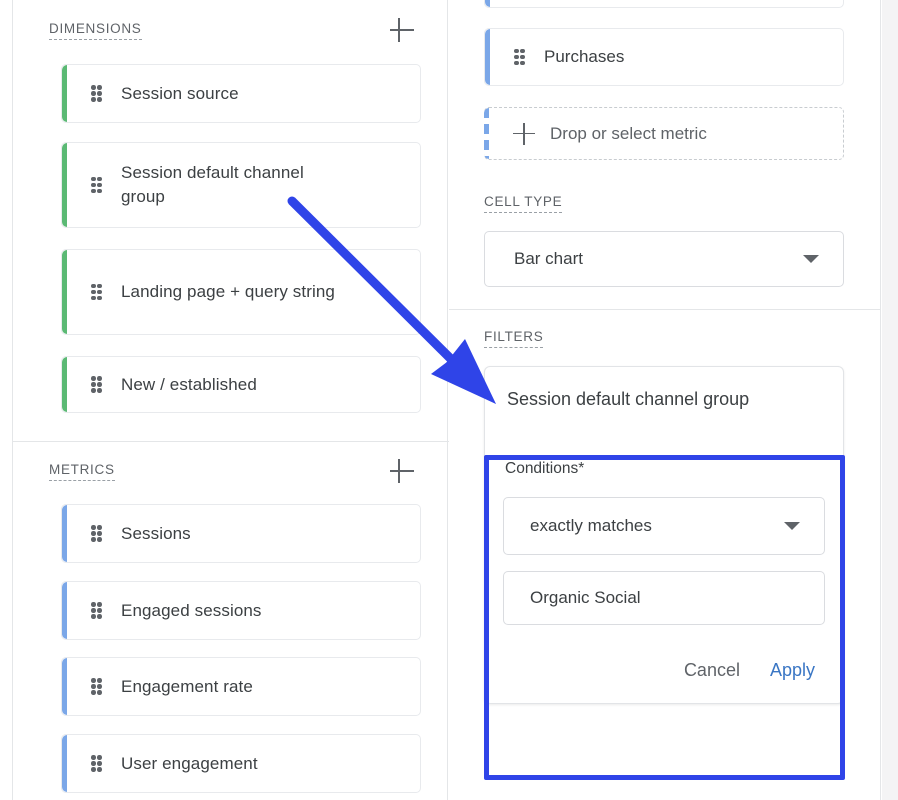 This screenshot has width=898, height=800. What do you see at coordinates (212, 184) in the screenshot?
I see `dimension-chip-label: Session default channel group` at bounding box center [212, 184].